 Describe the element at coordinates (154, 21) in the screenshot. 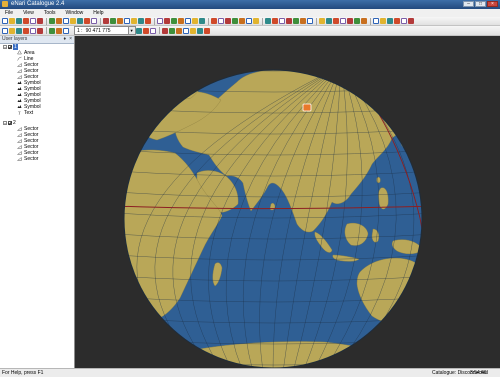

I see `toolbar-separator` at that location.